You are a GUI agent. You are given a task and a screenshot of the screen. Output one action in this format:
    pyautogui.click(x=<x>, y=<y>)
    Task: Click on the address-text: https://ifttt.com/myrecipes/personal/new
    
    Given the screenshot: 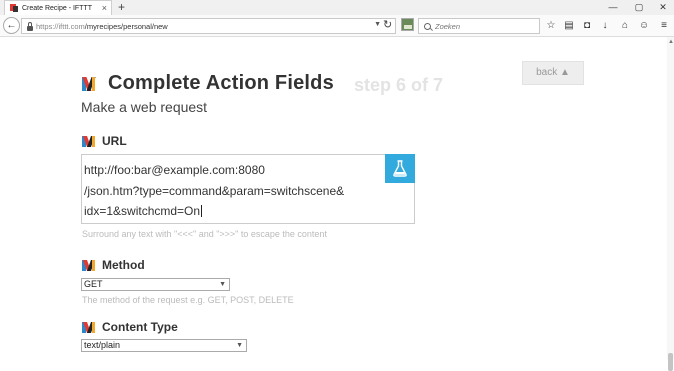 What is the action you would take?
    pyautogui.click(x=102, y=26)
    